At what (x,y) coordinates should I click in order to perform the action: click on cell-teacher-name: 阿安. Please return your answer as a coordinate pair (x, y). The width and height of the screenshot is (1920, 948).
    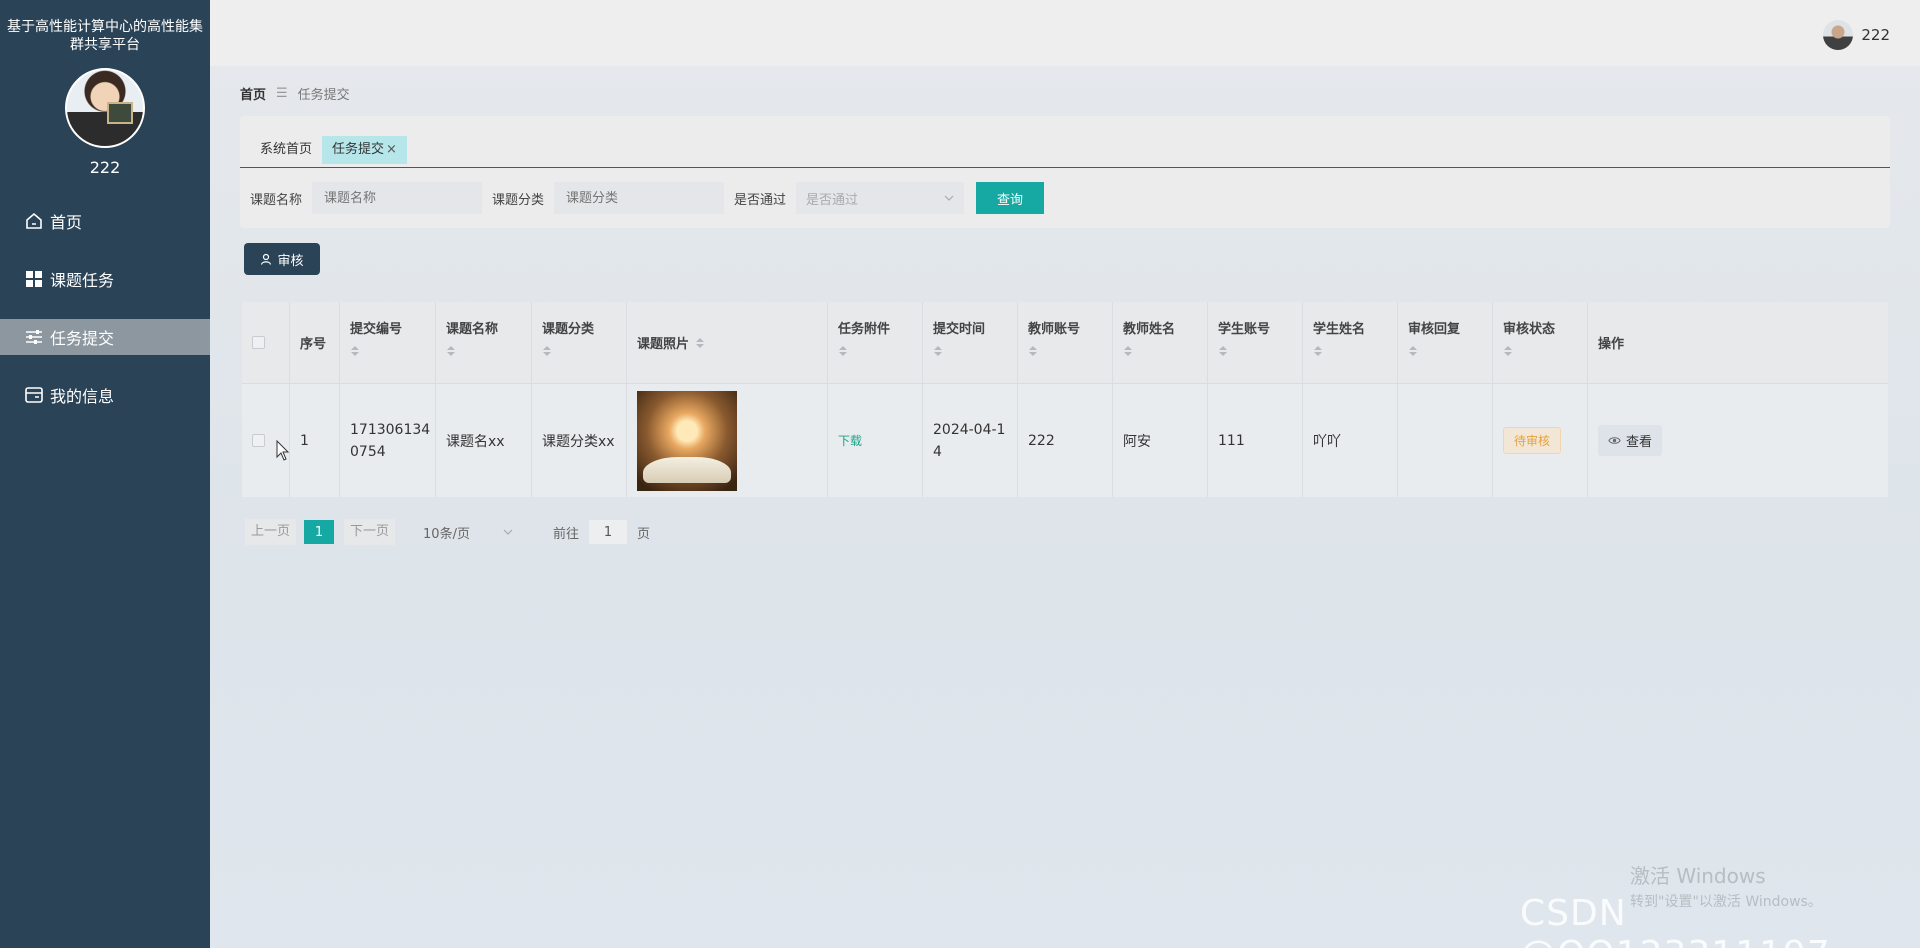
    Looking at the image, I should click on (1160, 440).